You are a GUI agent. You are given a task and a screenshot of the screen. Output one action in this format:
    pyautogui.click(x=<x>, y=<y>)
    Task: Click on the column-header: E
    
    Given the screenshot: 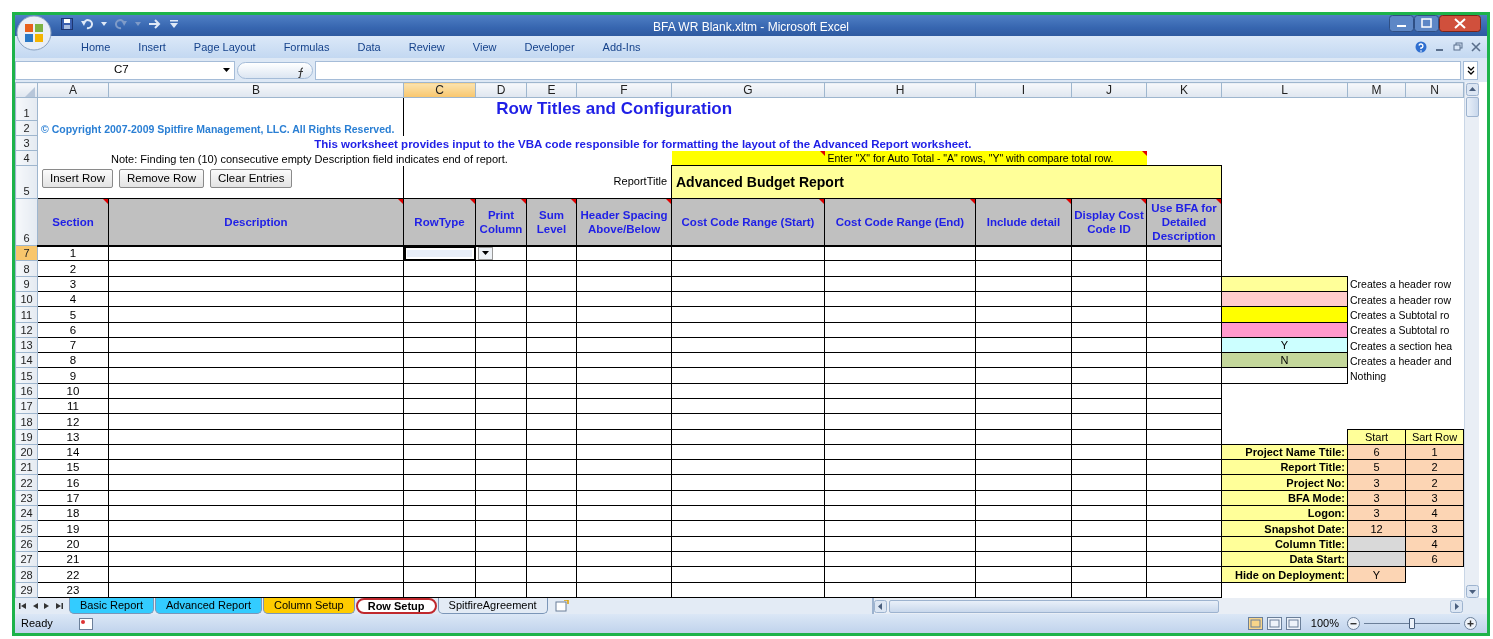 What is the action you would take?
    pyautogui.click(x=551, y=90)
    